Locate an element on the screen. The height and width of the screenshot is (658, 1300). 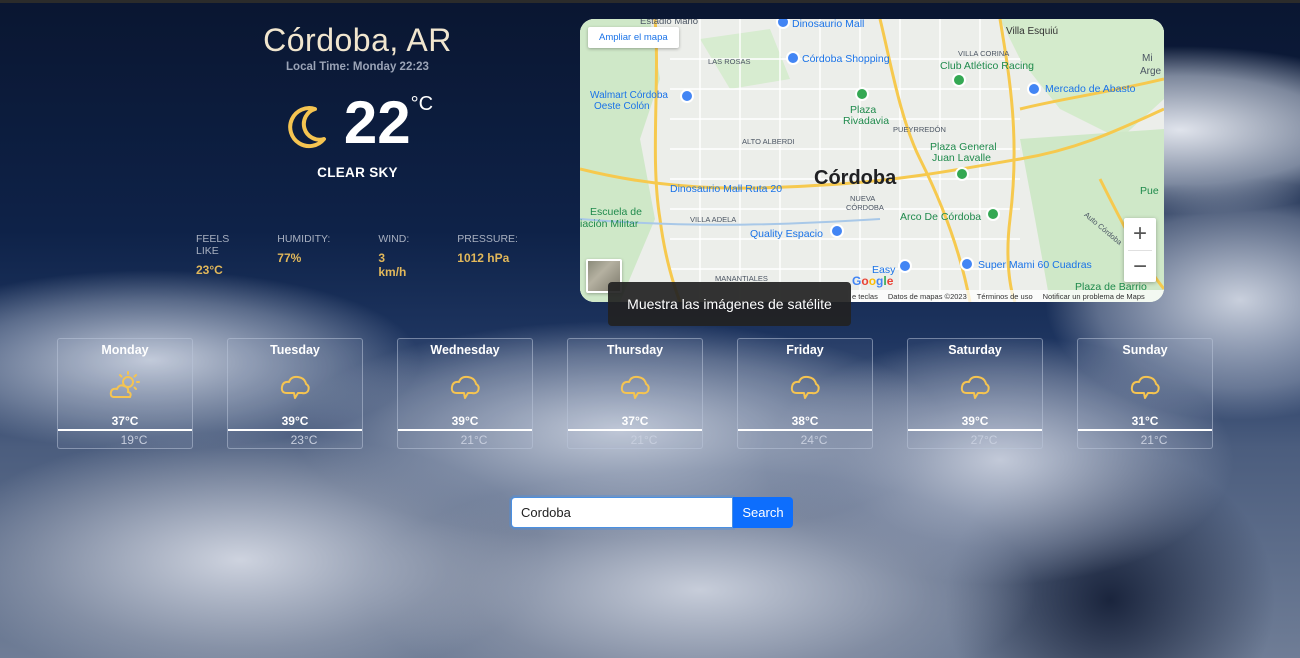
map-label: Estadio Mario is located at coordinates (669, 23).